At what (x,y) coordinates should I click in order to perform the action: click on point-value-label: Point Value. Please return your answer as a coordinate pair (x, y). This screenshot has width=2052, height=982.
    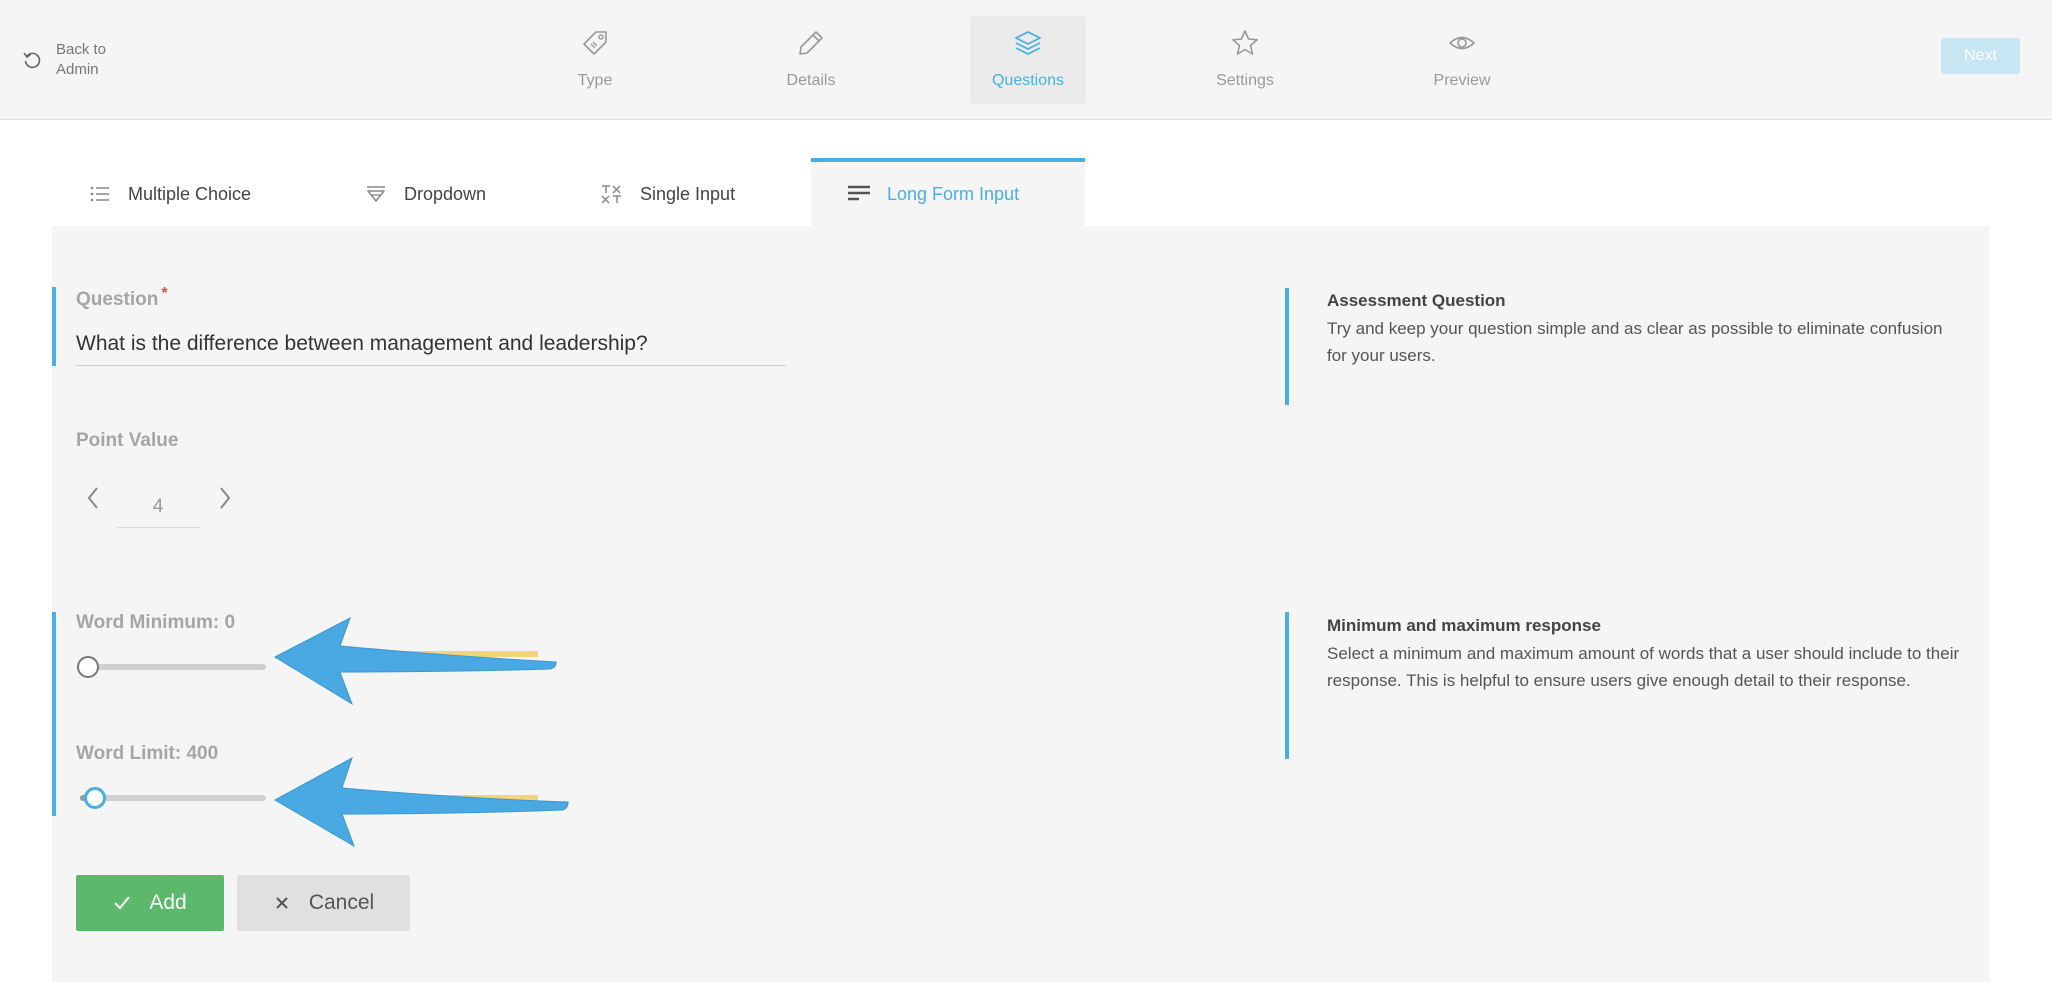
    Looking at the image, I should click on (127, 440).